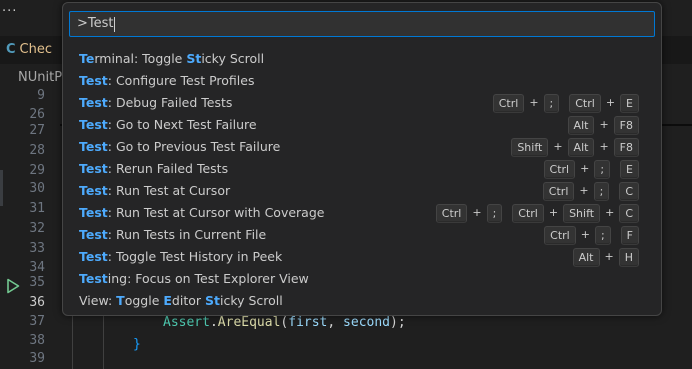 The image size is (692, 369). What do you see at coordinates (144, 300) in the screenshot?
I see `command-label-text: oggle` at bounding box center [144, 300].